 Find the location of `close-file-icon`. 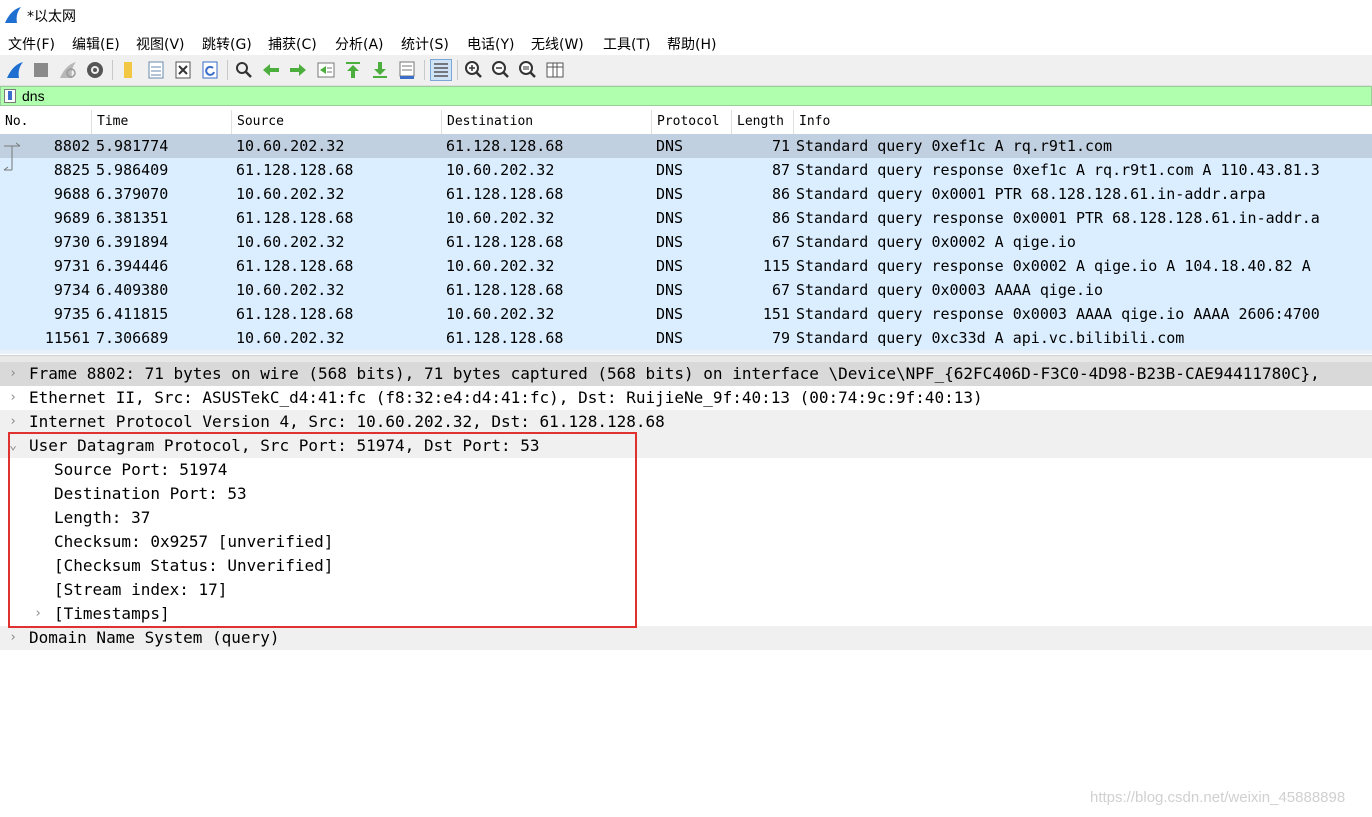

close-file-icon is located at coordinates (183, 70).